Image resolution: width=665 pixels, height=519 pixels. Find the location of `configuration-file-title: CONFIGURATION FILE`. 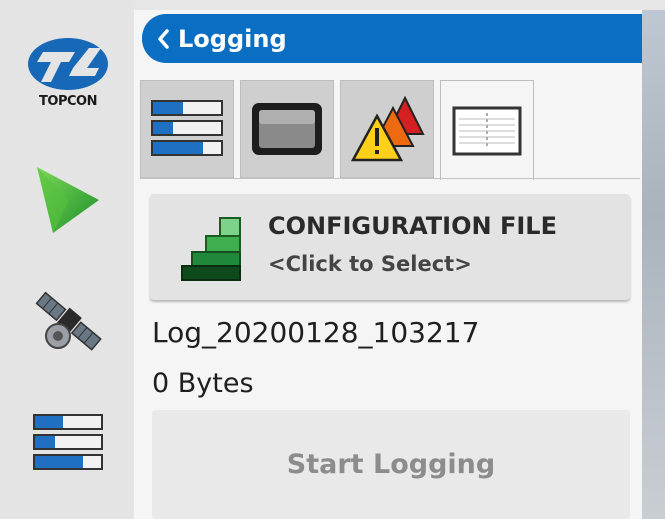

configuration-file-title: CONFIGURATION FILE is located at coordinates (412, 226).